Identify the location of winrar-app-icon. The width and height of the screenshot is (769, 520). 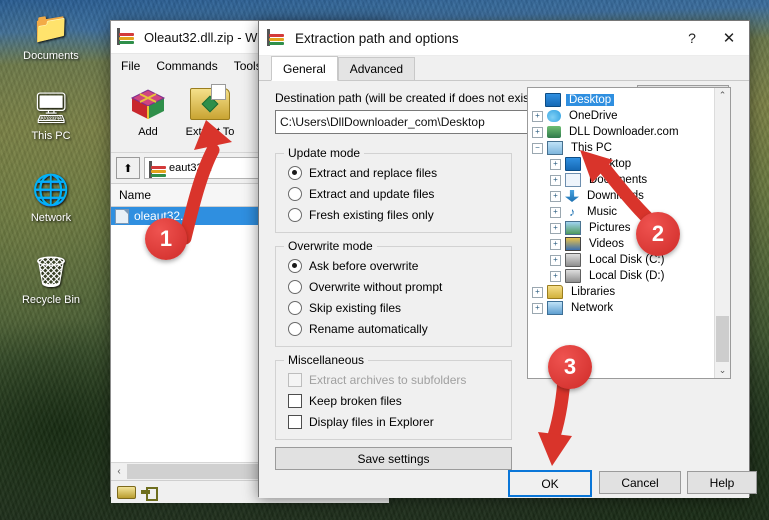
(127, 37).